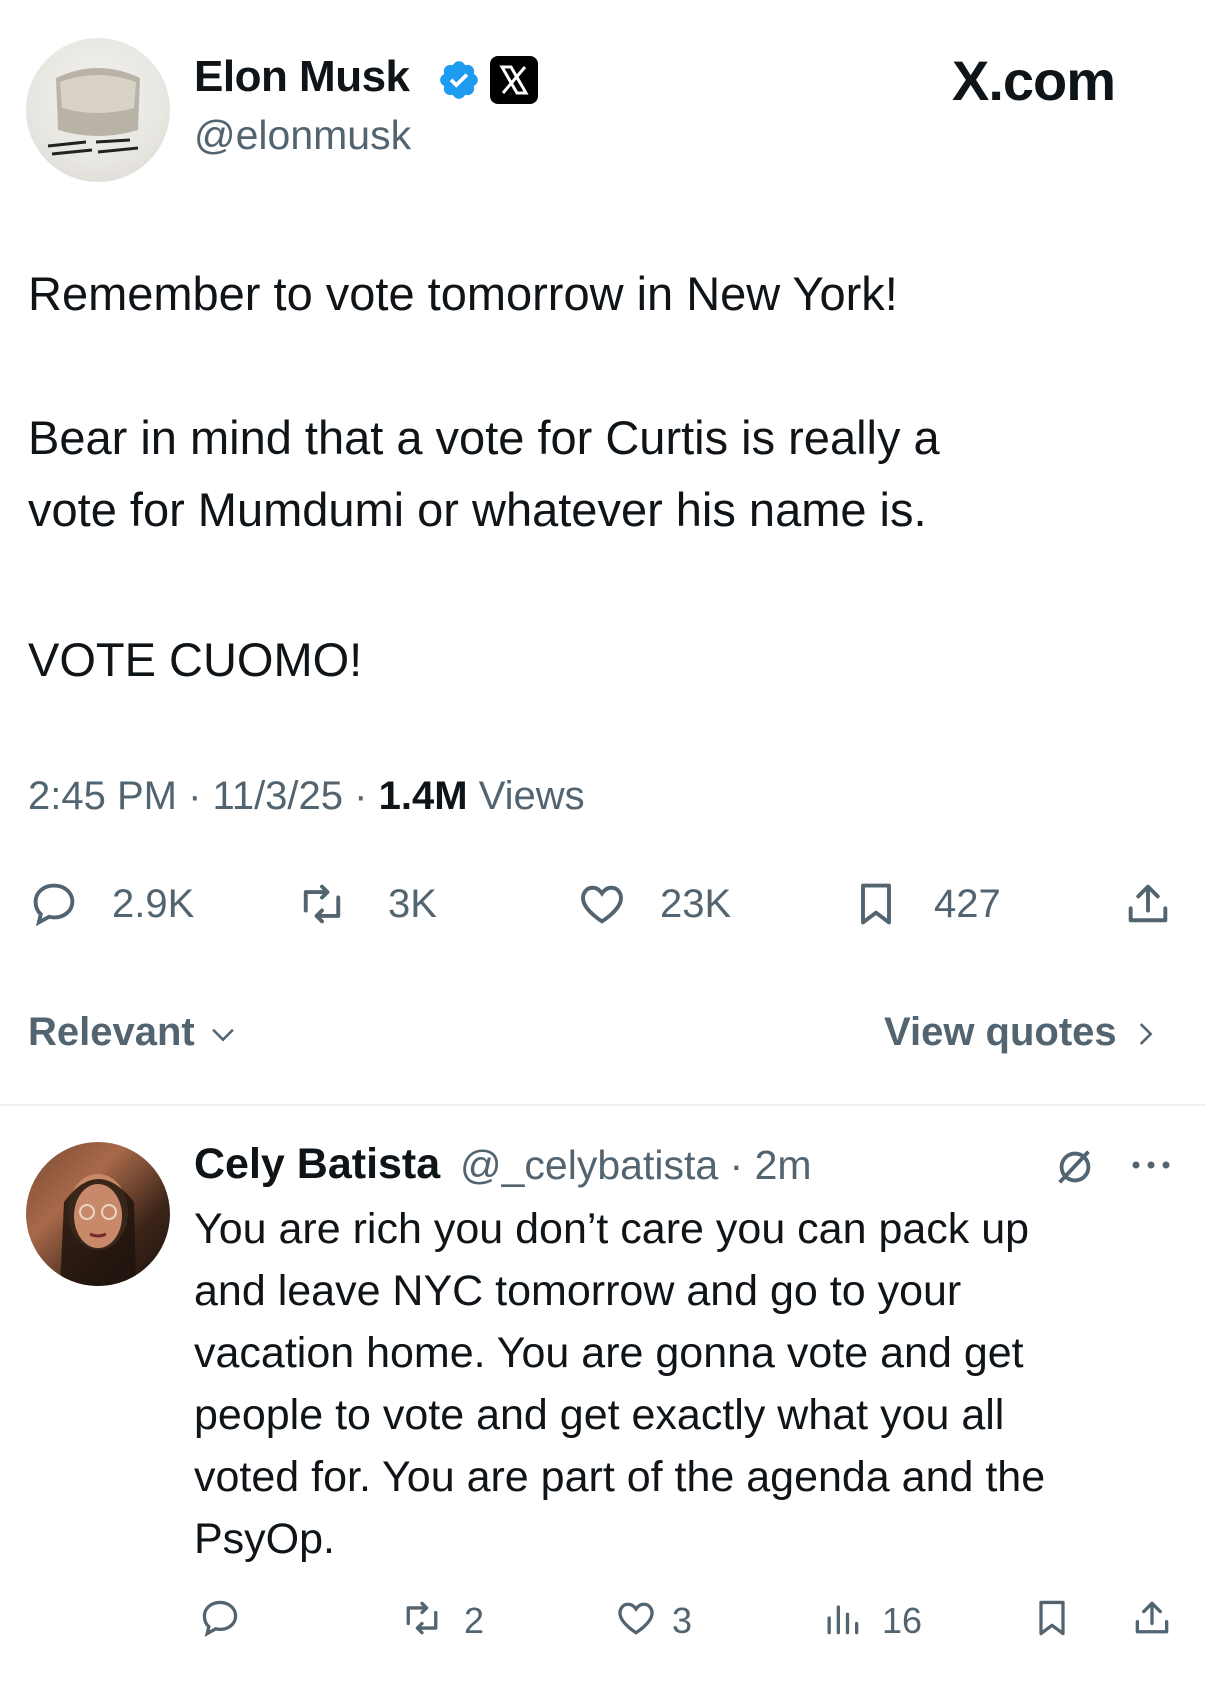 The image size is (1206, 1689). What do you see at coordinates (474, 1621) in the screenshot?
I see `reply-repost-count: 2` at bounding box center [474, 1621].